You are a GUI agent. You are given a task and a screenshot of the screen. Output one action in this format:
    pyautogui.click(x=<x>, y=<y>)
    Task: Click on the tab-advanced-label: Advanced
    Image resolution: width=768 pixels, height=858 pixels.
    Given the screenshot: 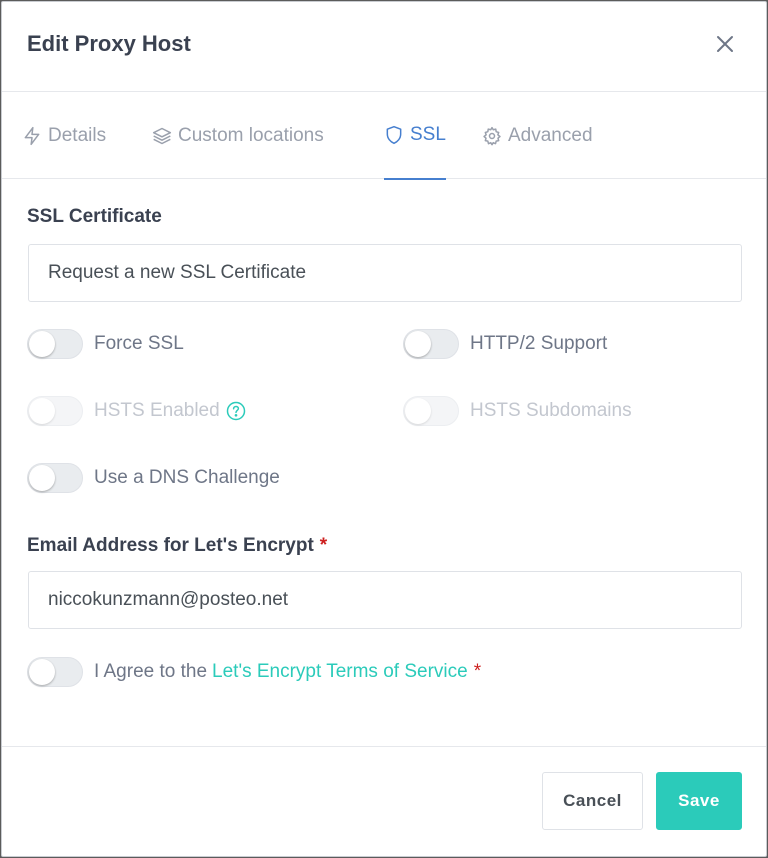 What is the action you would take?
    pyautogui.click(x=550, y=135)
    